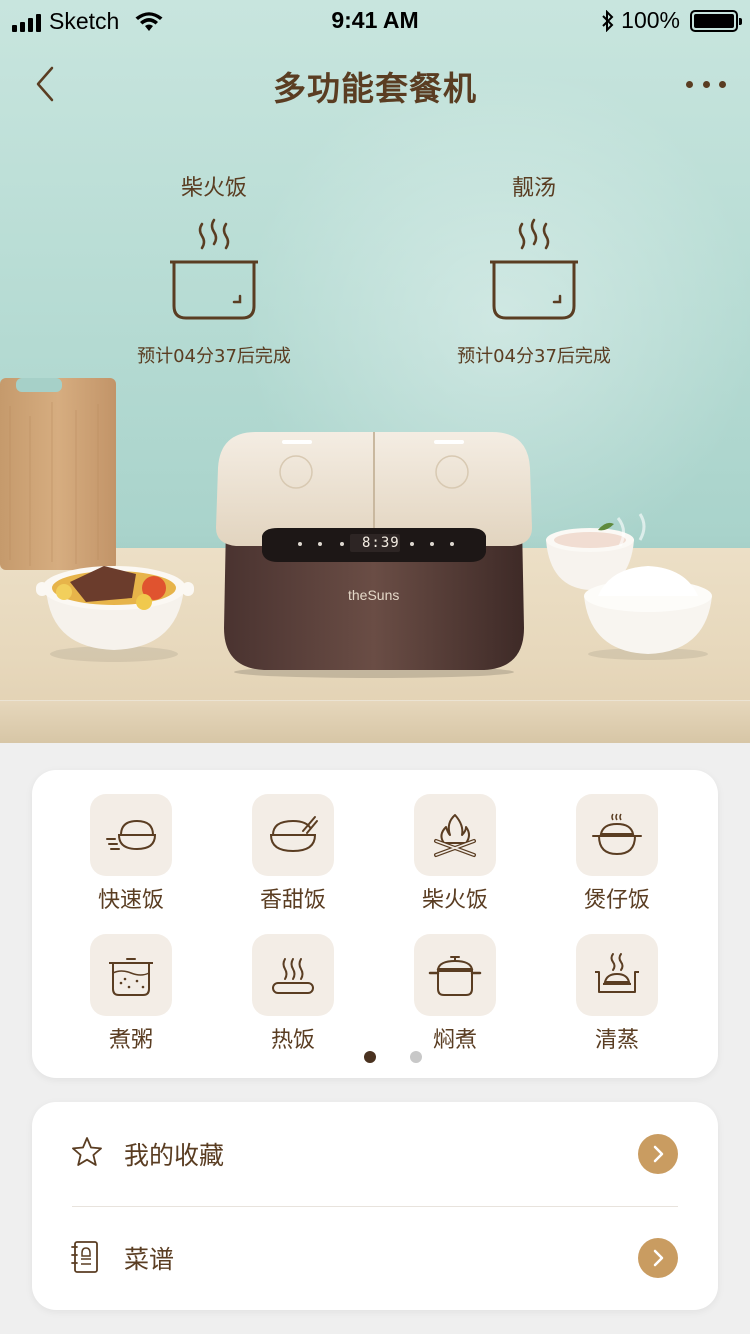  Describe the element at coordinates (374, 595) in the screenshot. I see `cooker-brand-label: theSuns` at that location.